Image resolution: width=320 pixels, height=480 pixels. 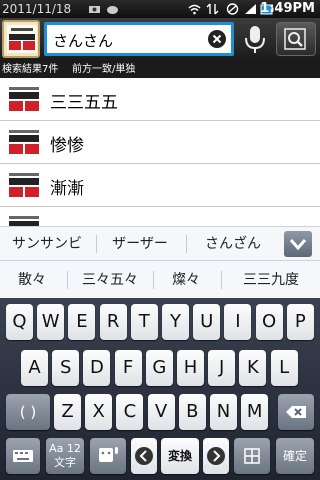 What do you see at coordinates (19, 322) in the screenshot?
I see `key-q: Q` at bounding box center [19, 322].